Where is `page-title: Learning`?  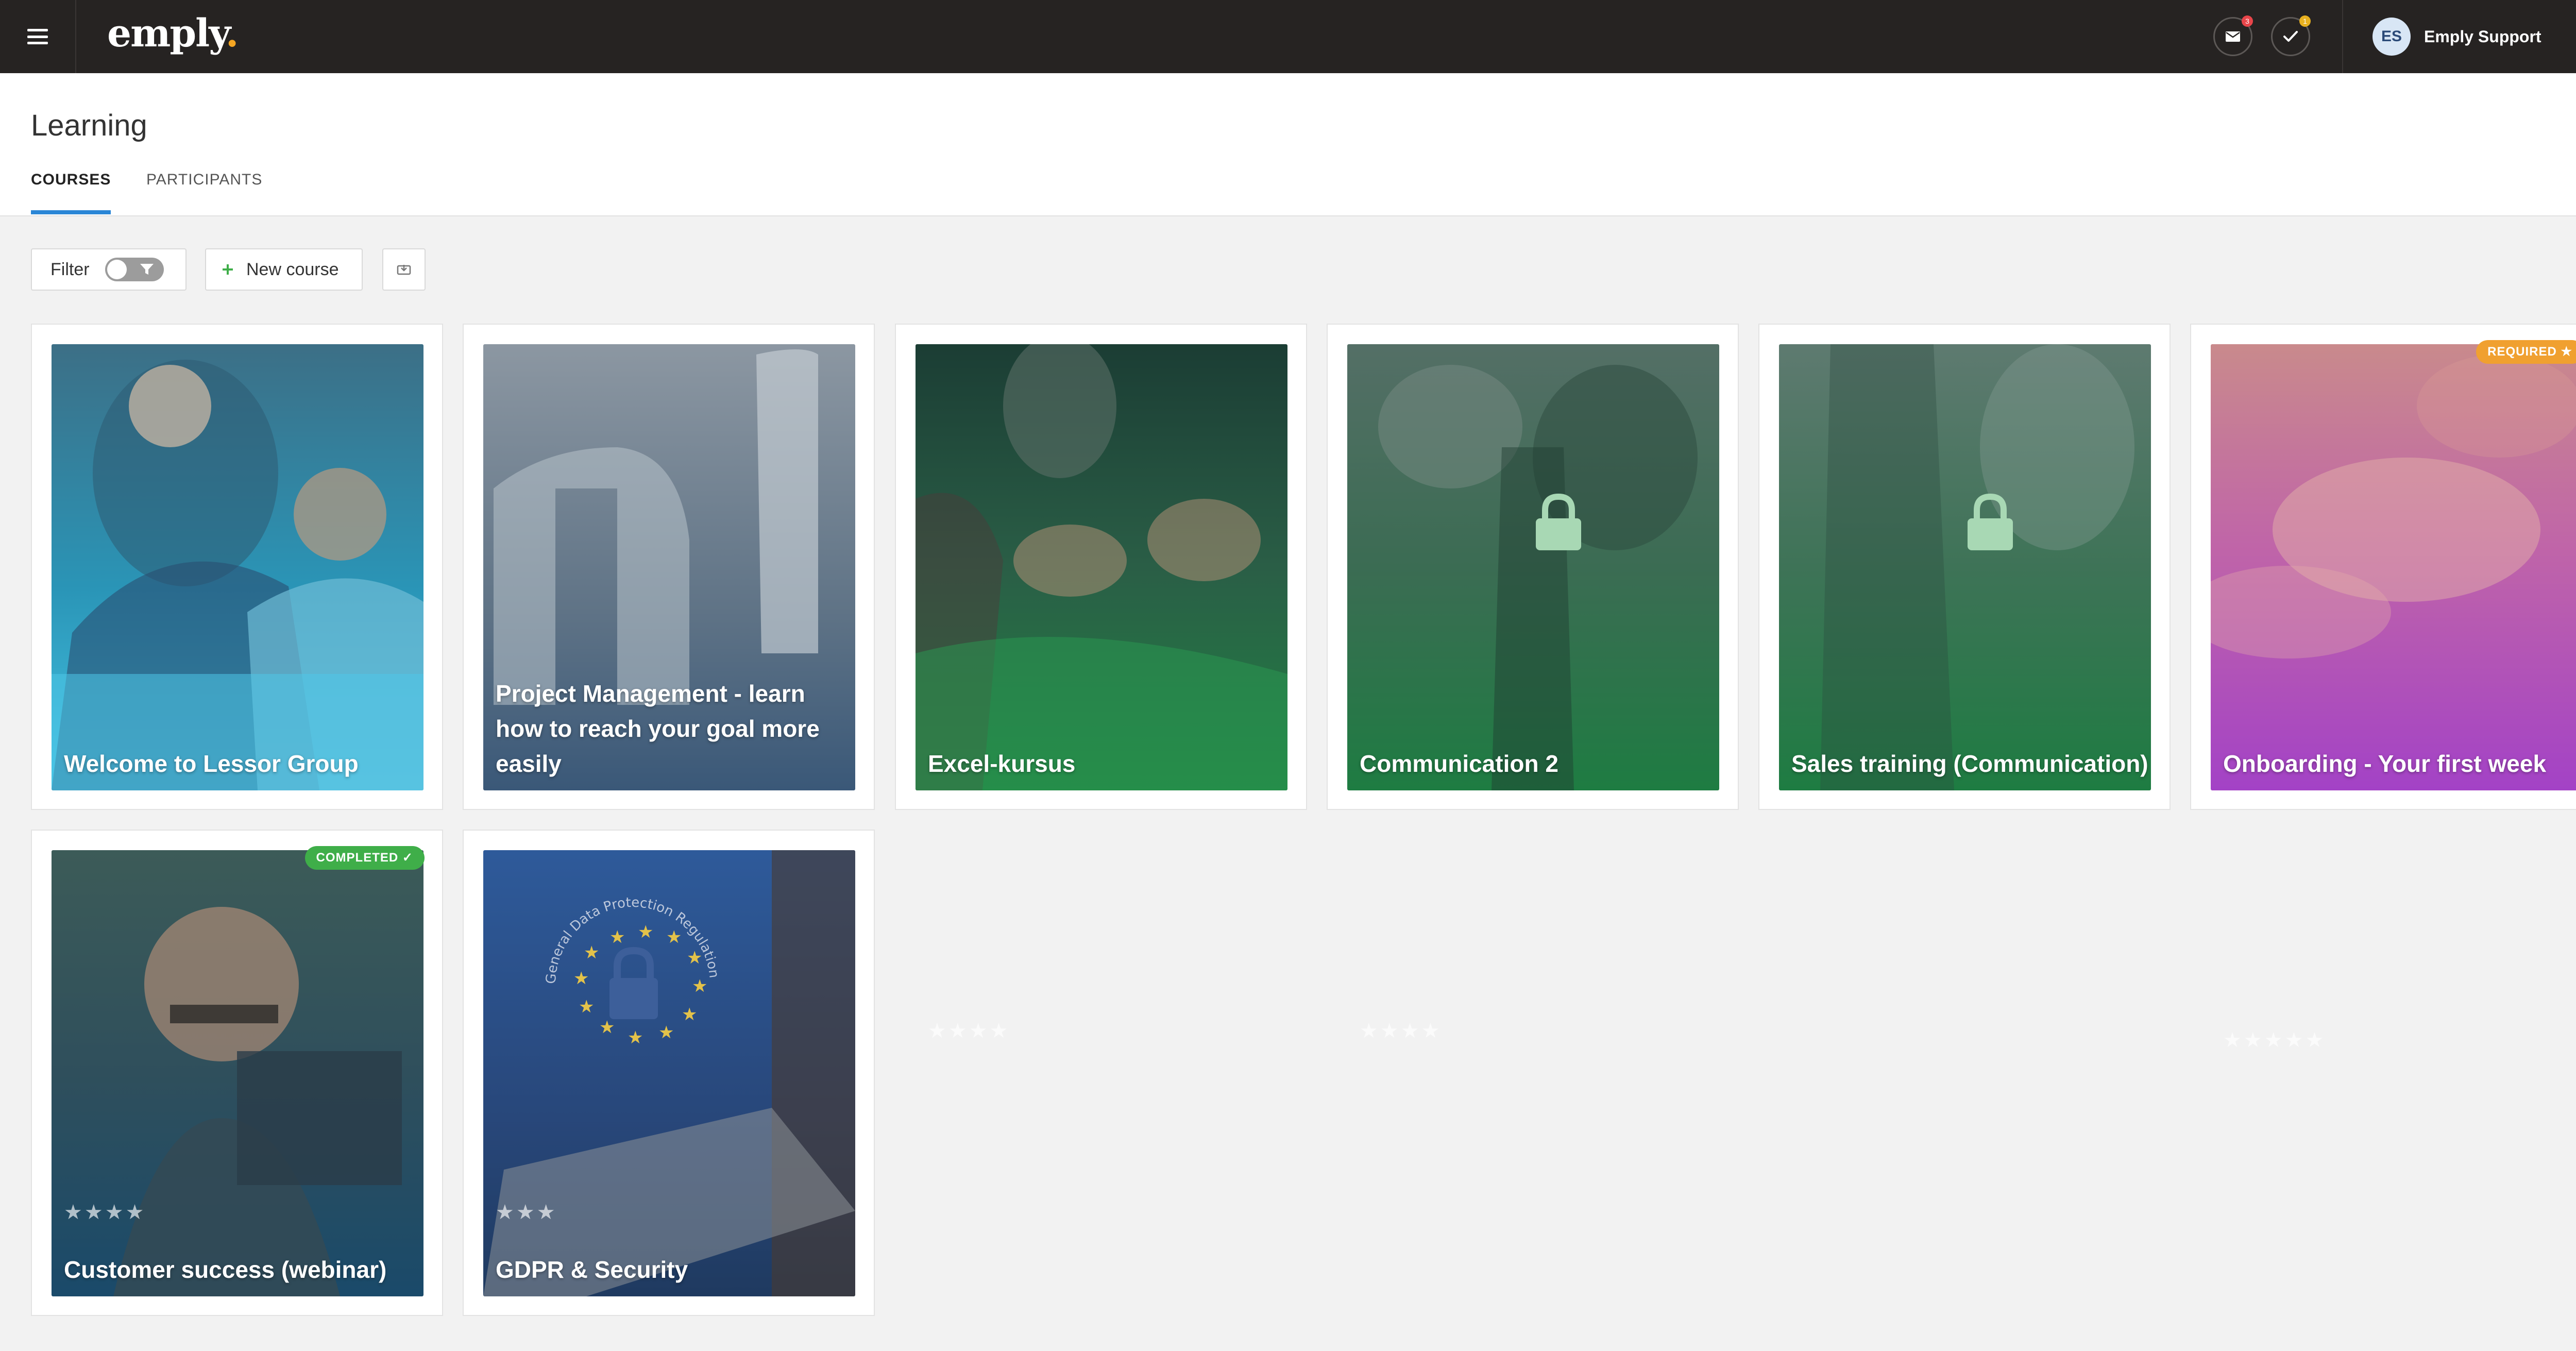
page-title: Learning is located at coordinates (89, 125).